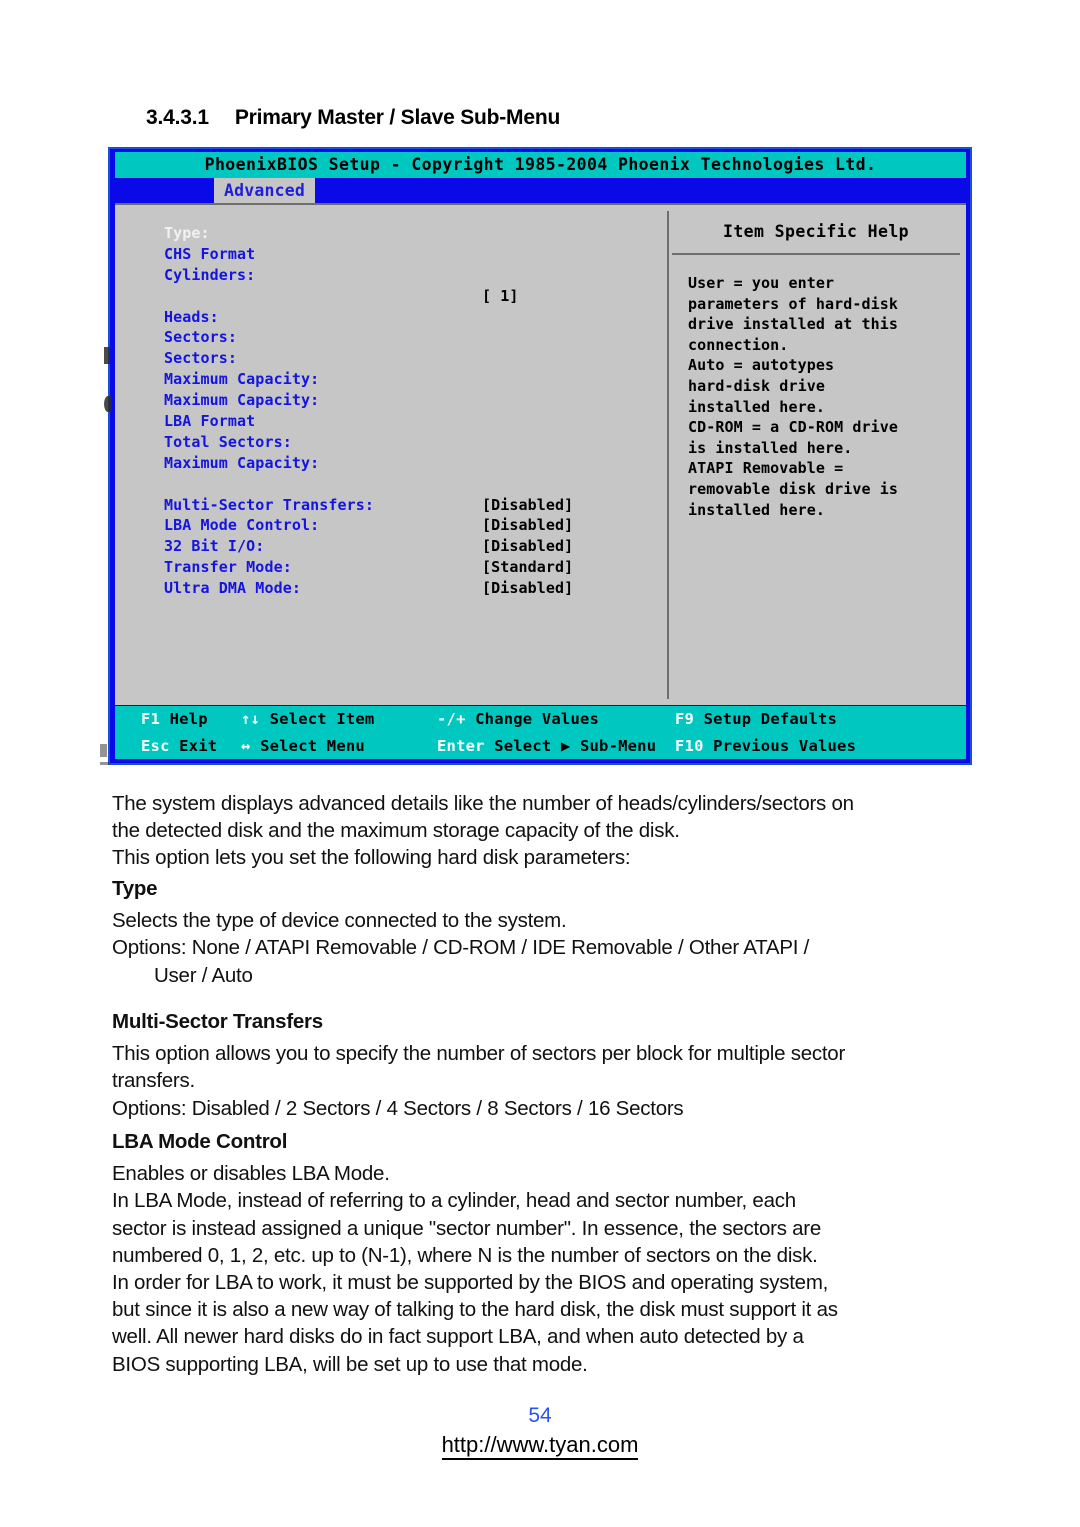  Describe the element at coordinates (451, 719) in the screenshot. I see `function-key-label: -/+` at that location.